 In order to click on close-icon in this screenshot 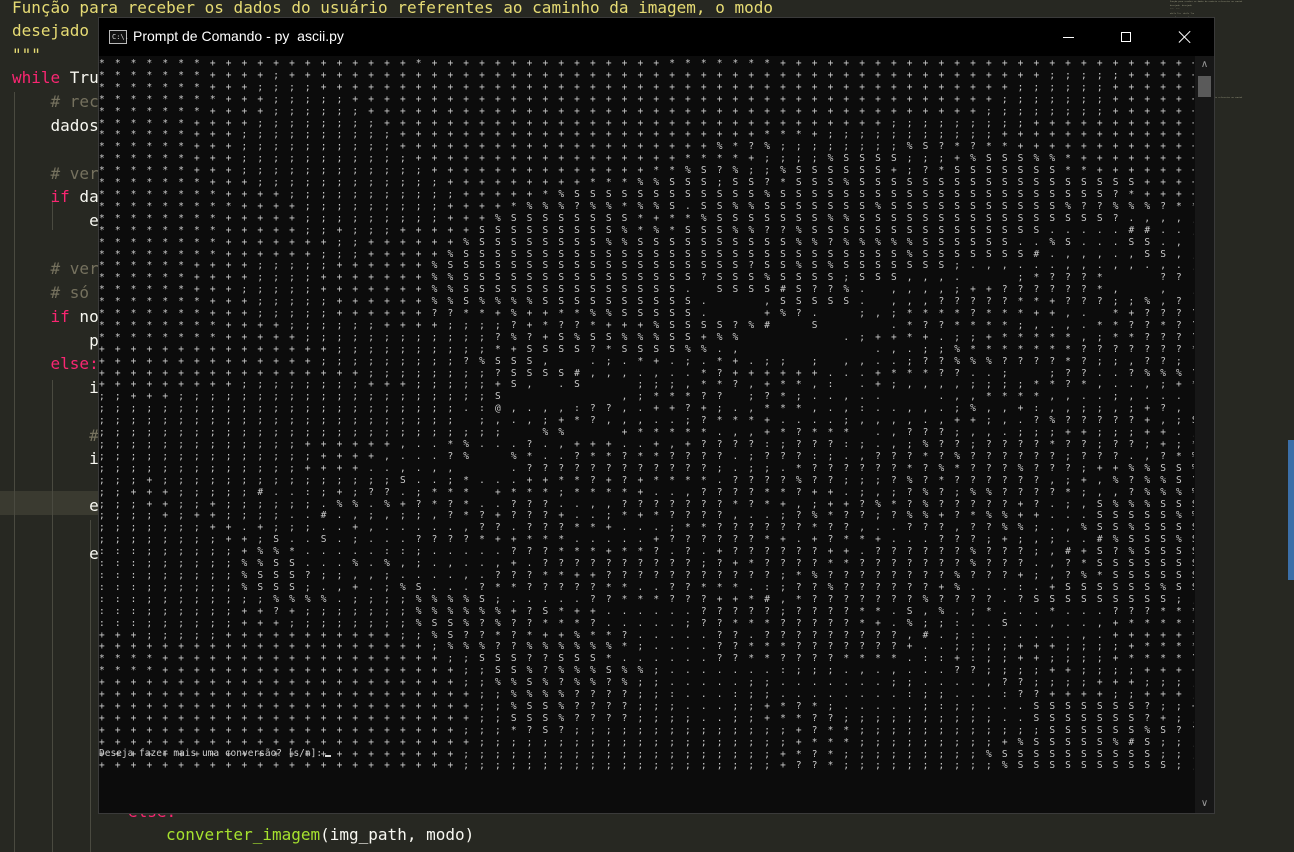, I will do `click(1185, 37)`.